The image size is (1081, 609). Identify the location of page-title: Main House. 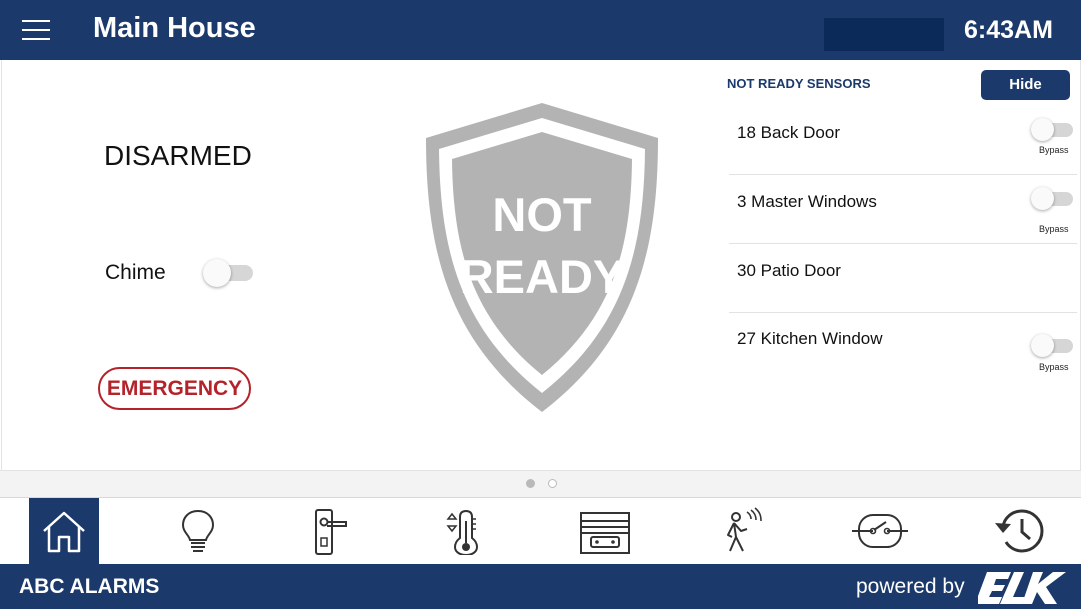
(174, 28).